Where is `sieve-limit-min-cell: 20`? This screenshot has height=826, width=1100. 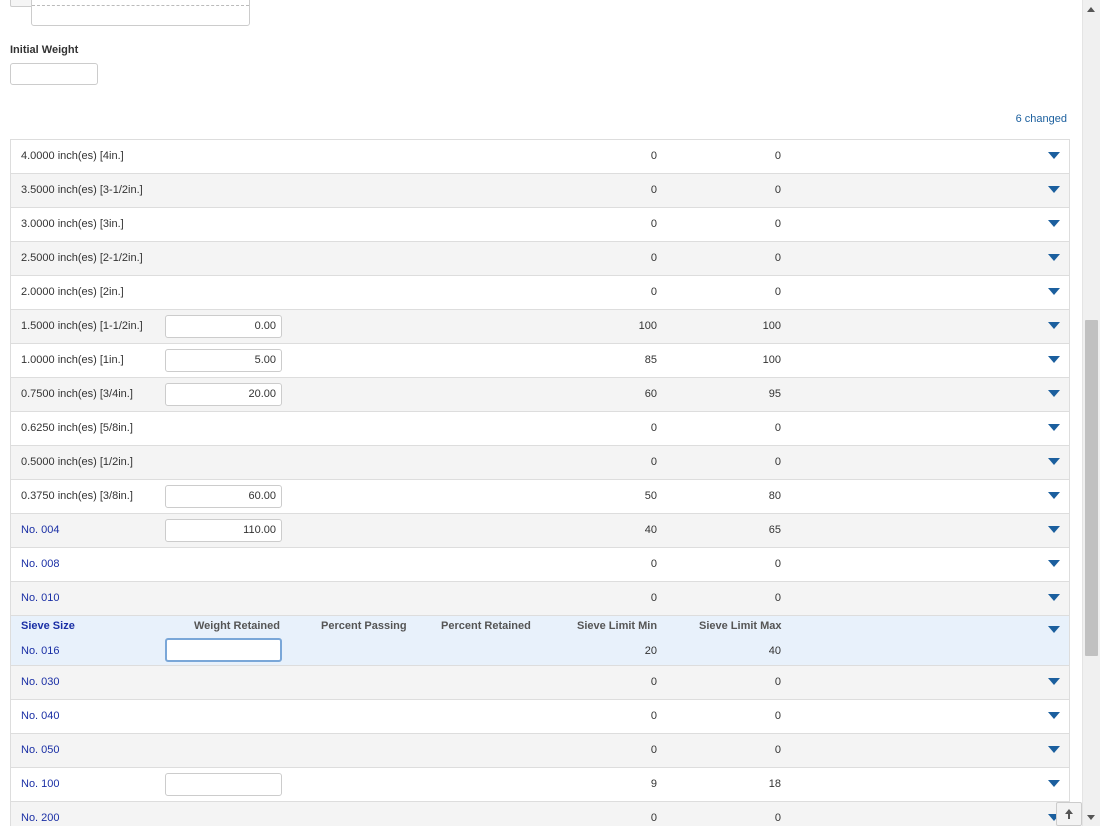
sieve-limit-min-cell: 20 is located at coordinates (650, 651).